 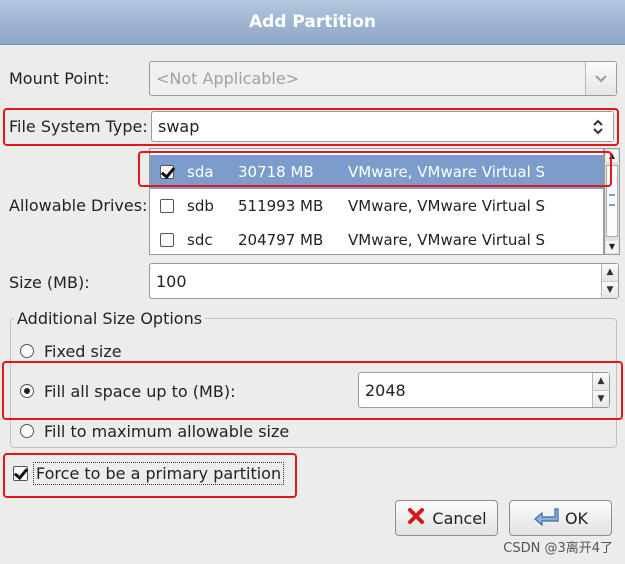 I want to click on size-label: Size (MB):, so click(x=49, y=282).